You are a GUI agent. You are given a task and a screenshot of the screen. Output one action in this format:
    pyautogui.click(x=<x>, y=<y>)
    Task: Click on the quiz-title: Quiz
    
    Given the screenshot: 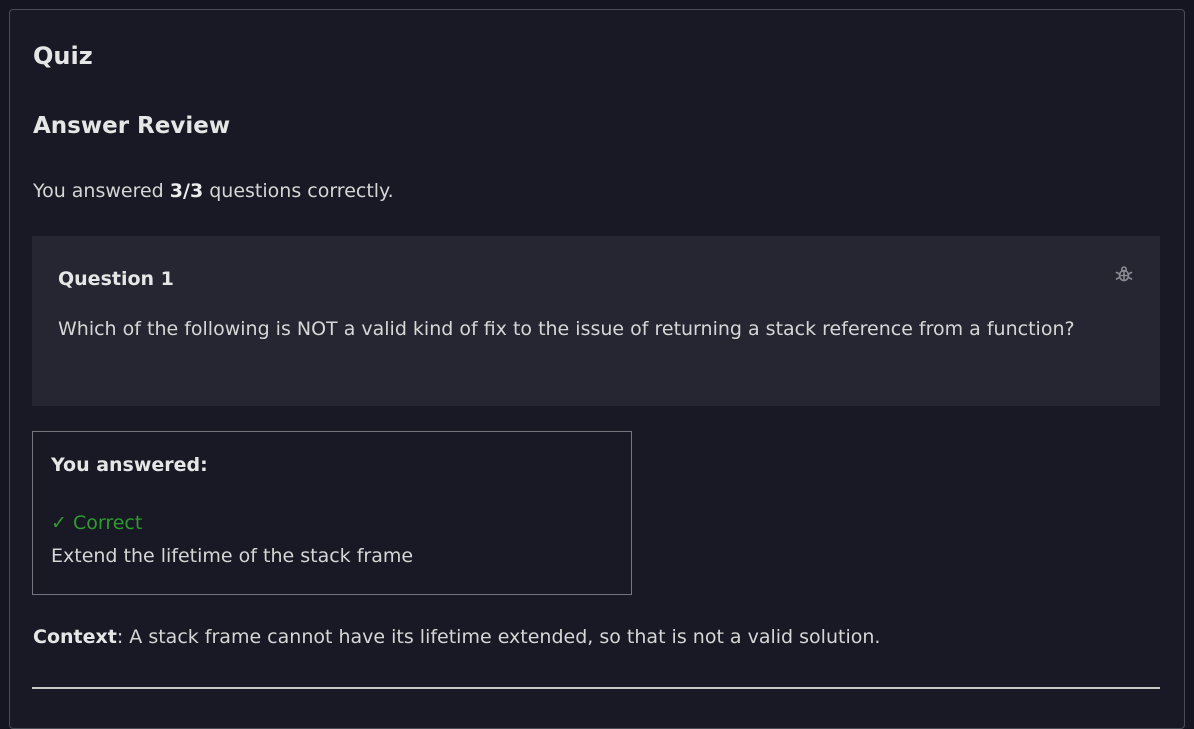 What is the action you would take?
    pyautogui.click(x=63, y=56)
    